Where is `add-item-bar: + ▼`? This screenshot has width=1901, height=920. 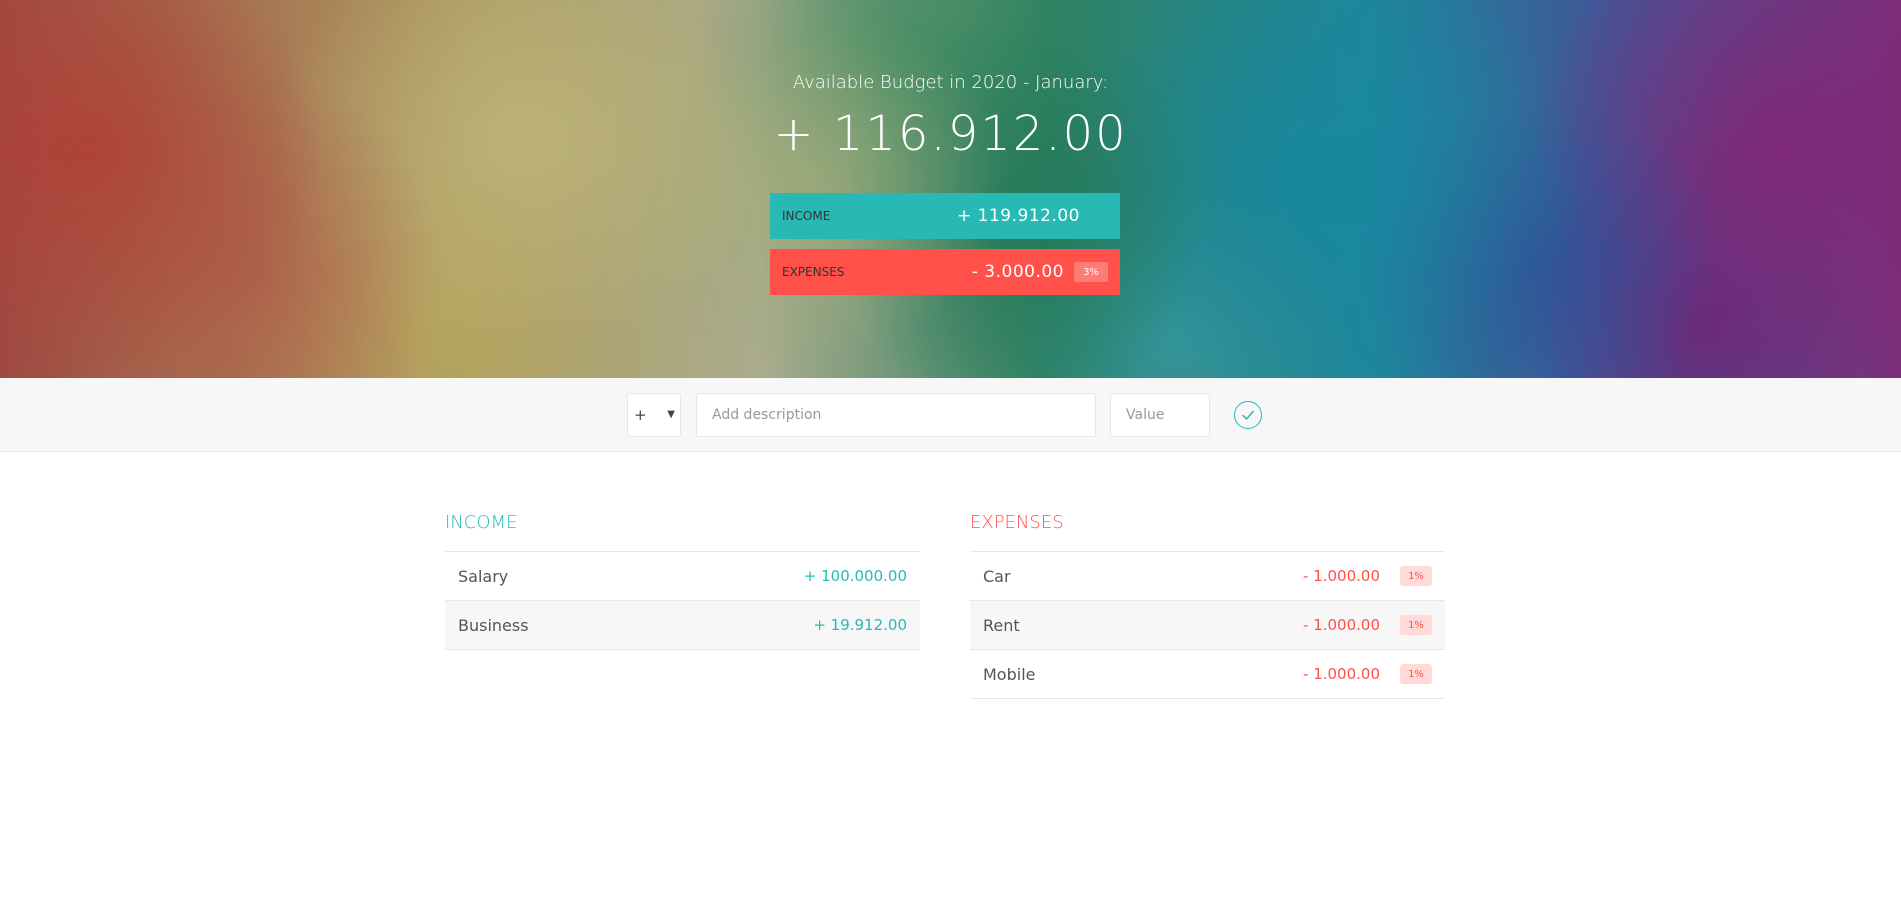 add-item-bar: + ▼ is located at coordinates (950, 415).